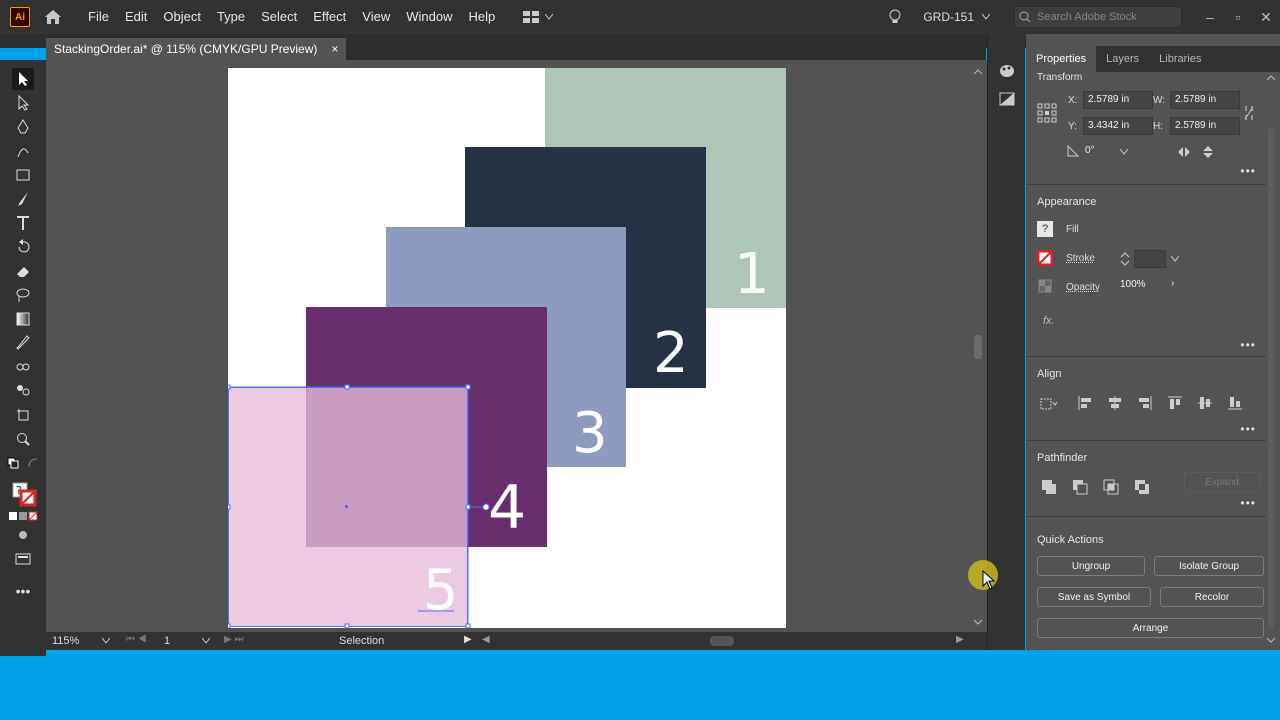  I want to click on y-field: 3.4342 in, so click(1118, 126).